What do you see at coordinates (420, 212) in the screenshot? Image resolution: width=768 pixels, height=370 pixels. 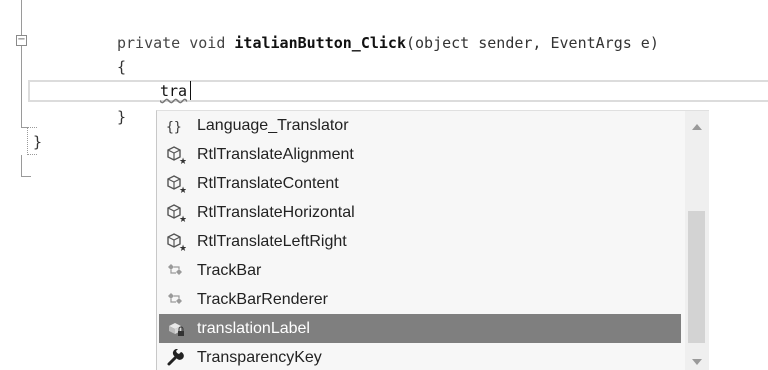 I see `completion-item: ★ RtlTranslateHorizontal` at bounding box center [420, 212].